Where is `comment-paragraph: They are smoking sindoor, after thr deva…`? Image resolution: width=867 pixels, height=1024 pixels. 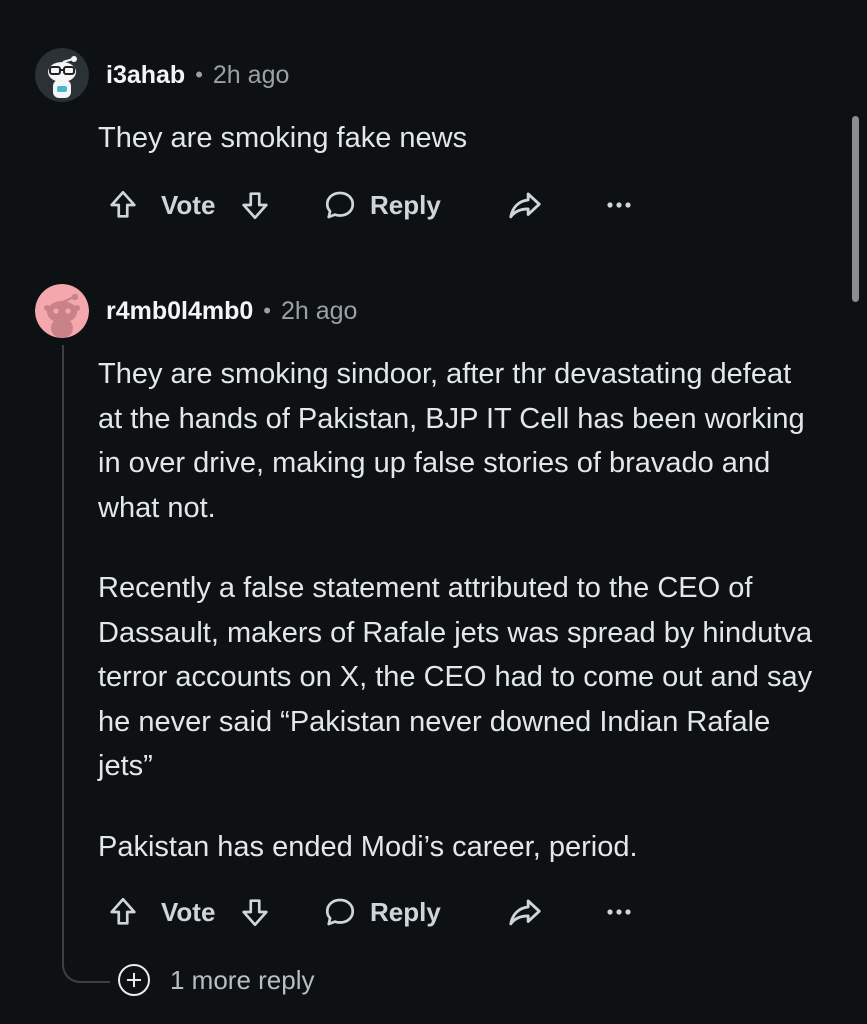 comment-paragraph: They are smoking sindoor, after thr deva… is located at coordinates (451, 441).